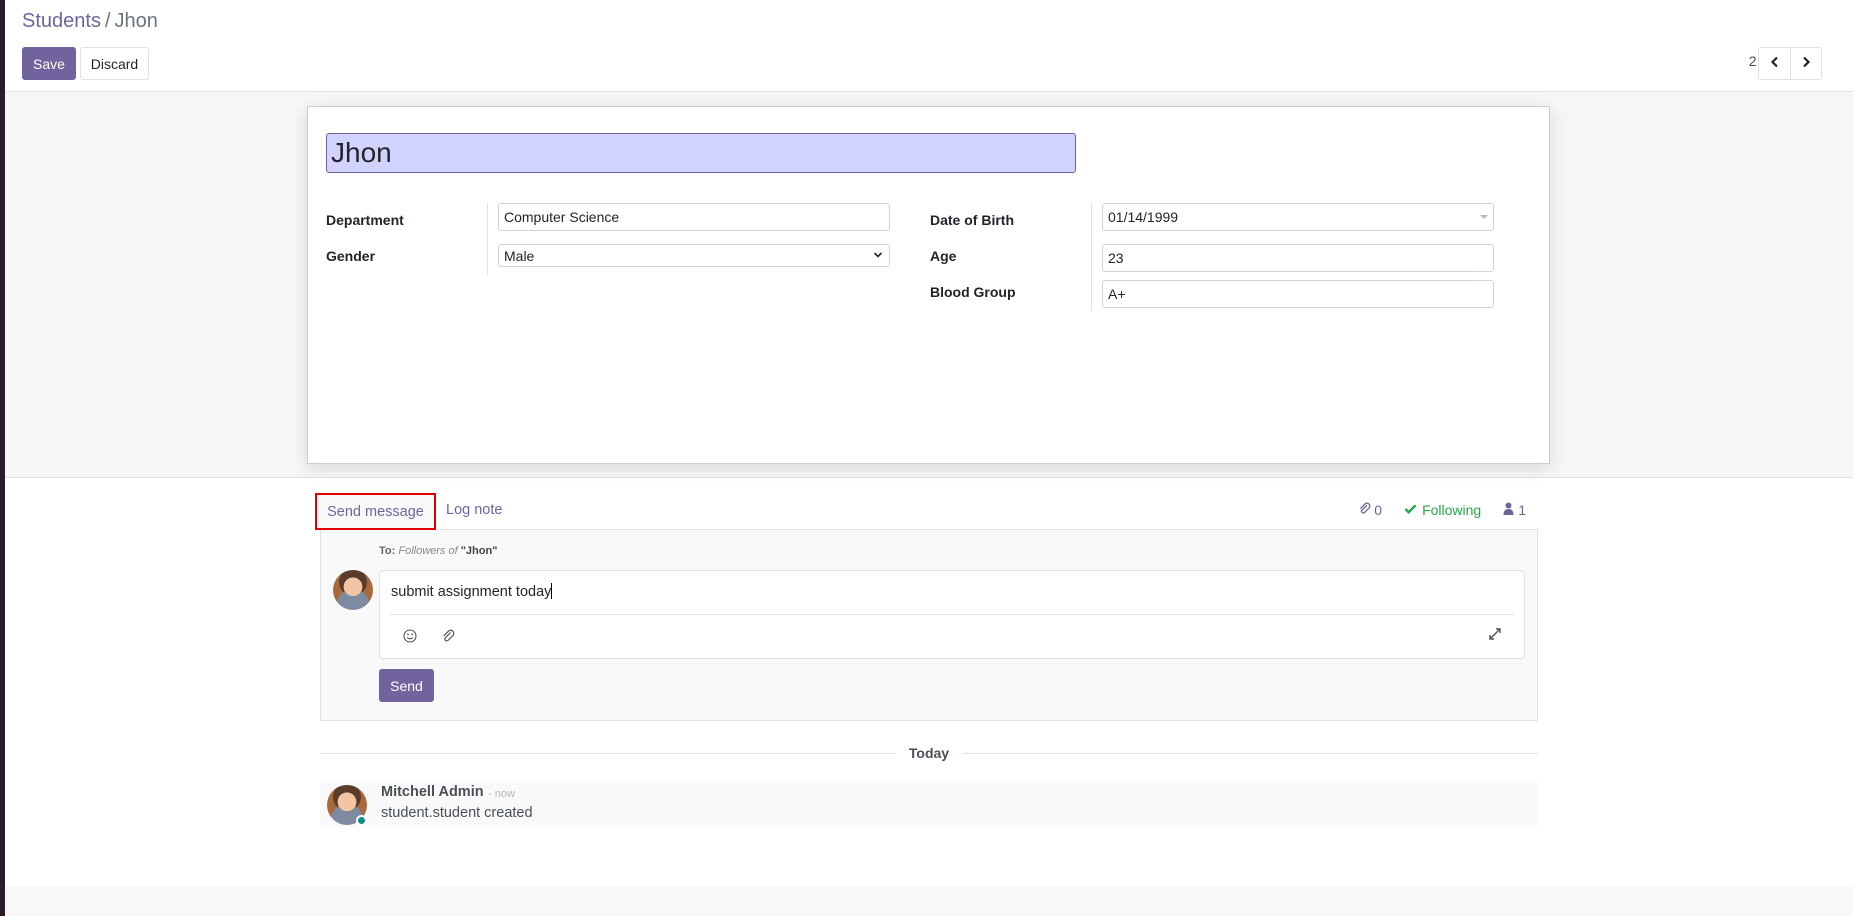 The height and width of the screenshot is (916, 1853). What do you see at coordinates (49, 63) in the screenshot?
I see `save-button: Save` at bounding box center [49, 63].